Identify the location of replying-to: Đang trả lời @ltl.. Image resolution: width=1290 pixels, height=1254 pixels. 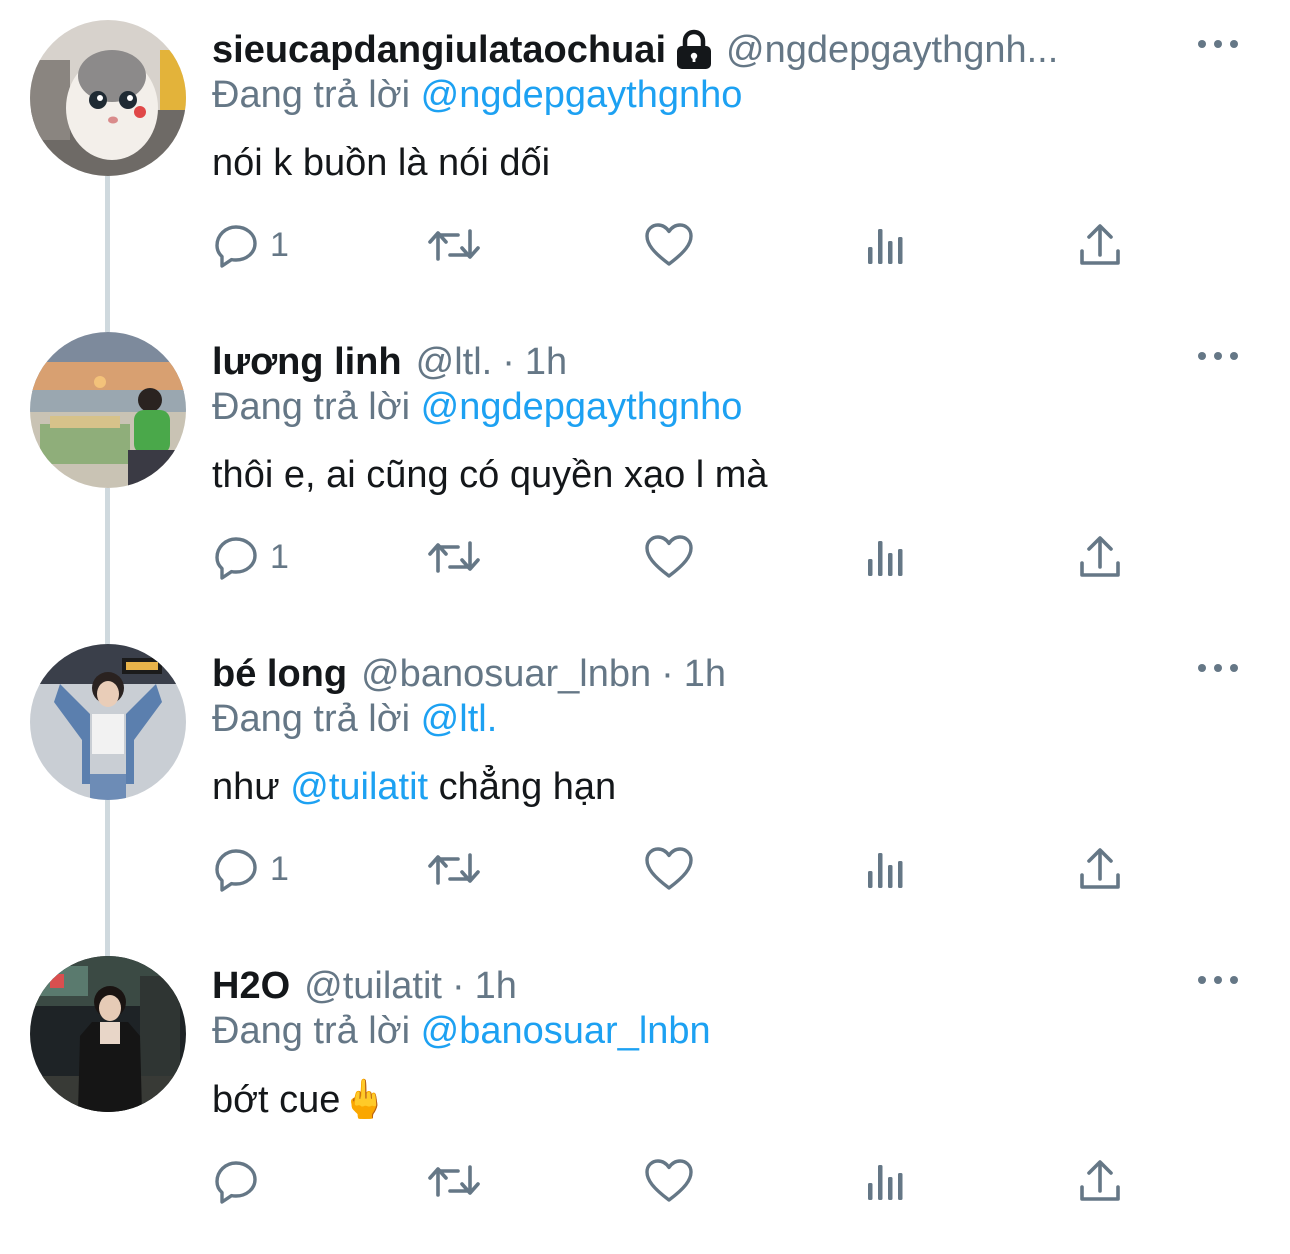
(354, 719).